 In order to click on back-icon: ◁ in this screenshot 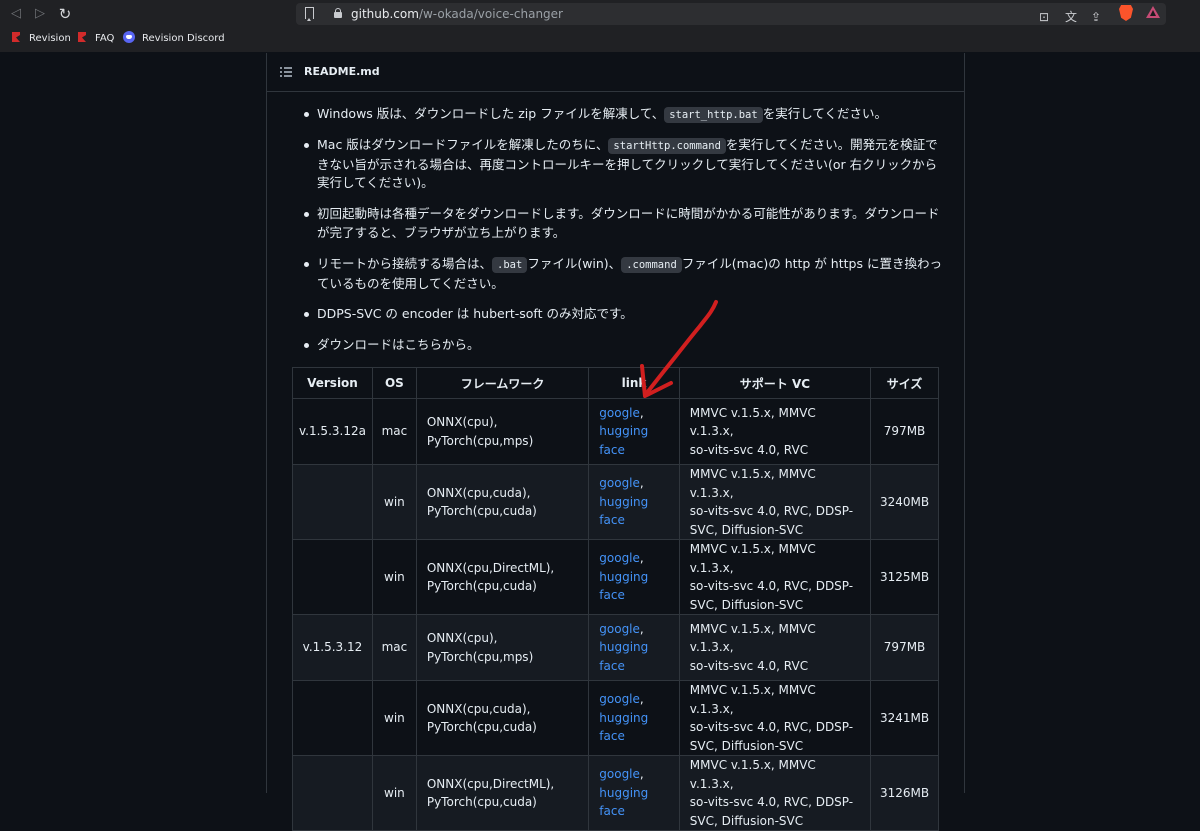, I will do `click(16, 14)`.